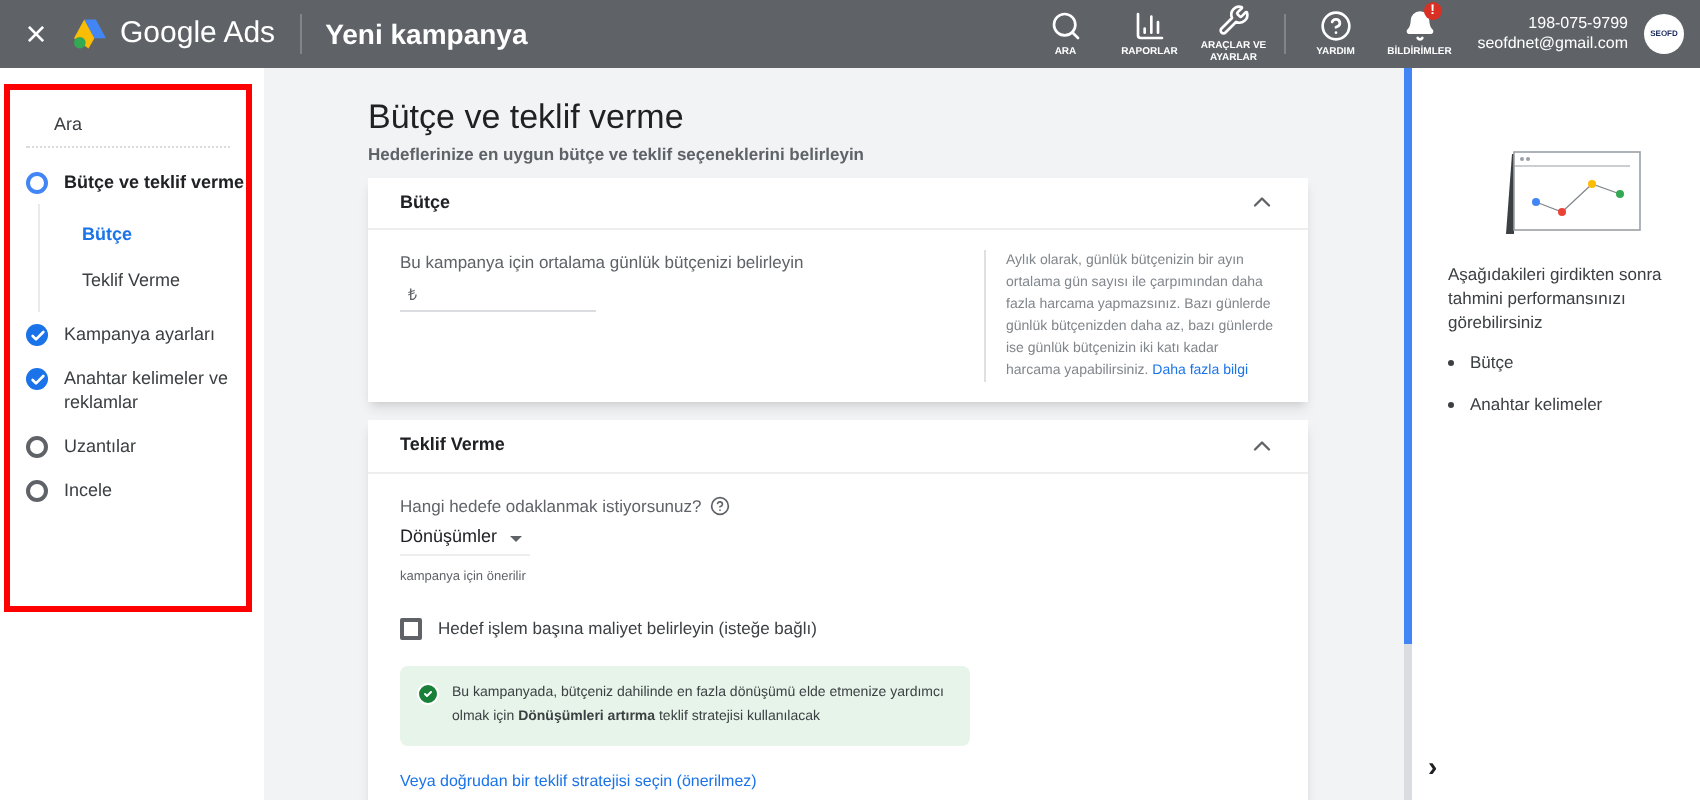 The width and height of the screenshot is (1700, 800). What do you see at coordinates (452, 445) in the screenshot?
I see `card-title: Teklif Verme` at bounding box center [452, 445].